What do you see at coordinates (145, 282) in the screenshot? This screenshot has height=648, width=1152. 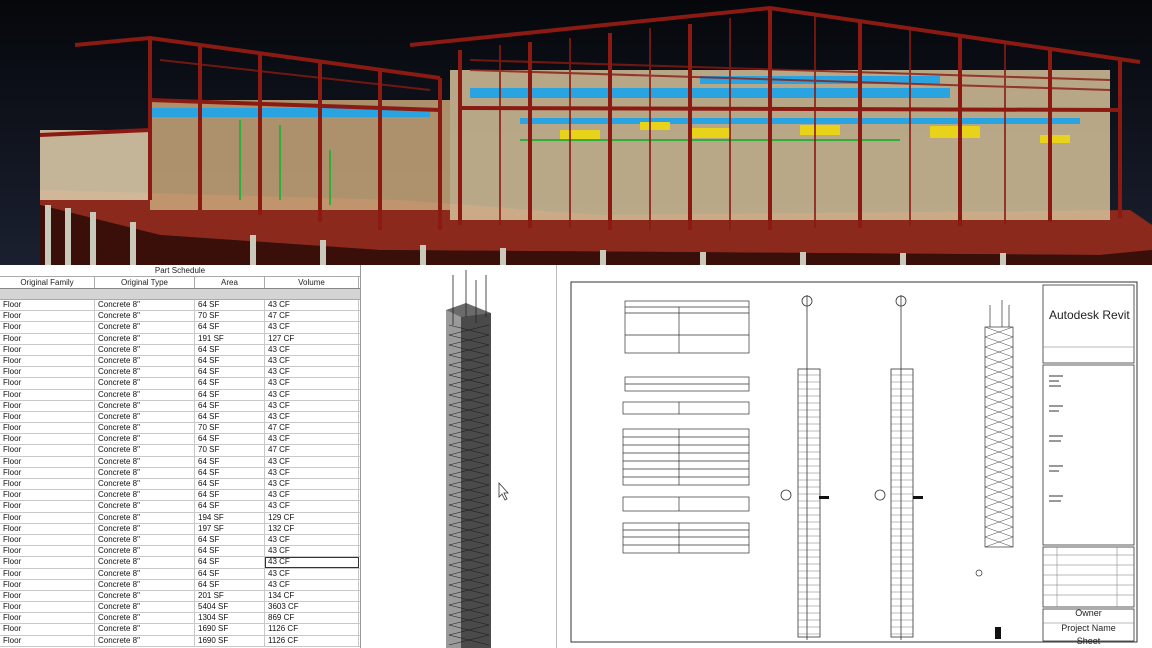 I see `column-header-original-type: Original Type` at bounding box center [145, 282].